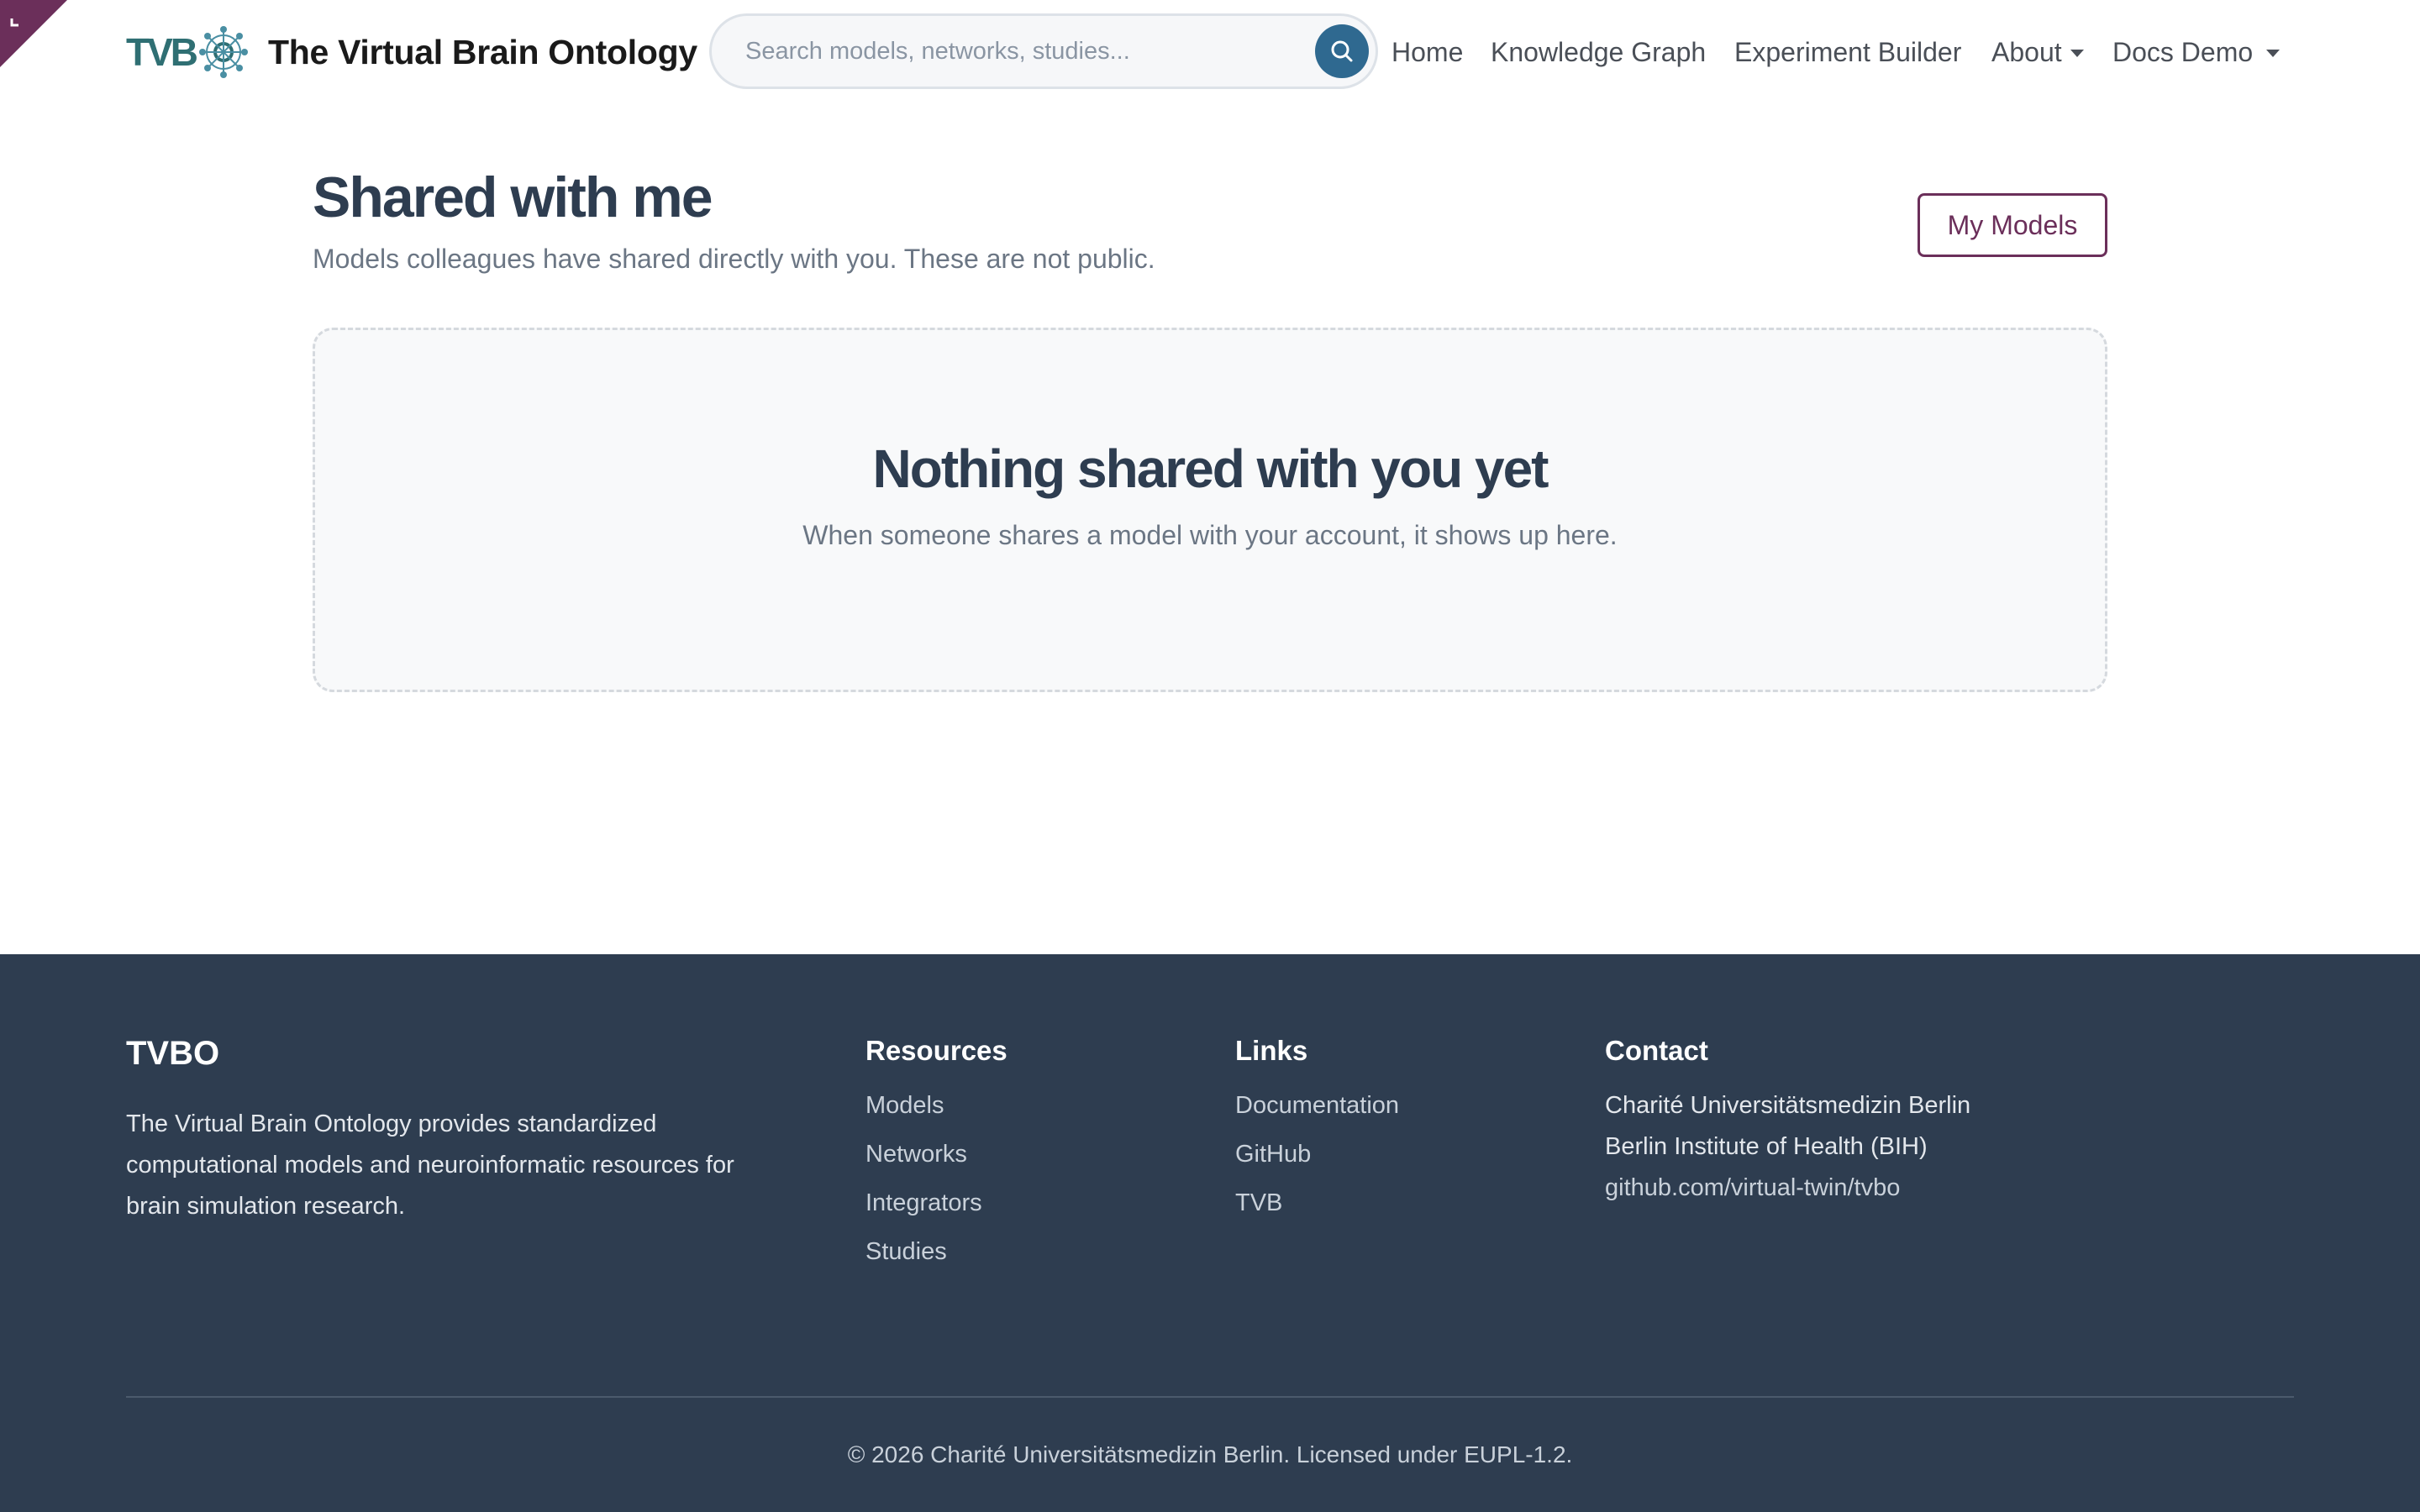  Describe the element at coordinates (1210, 1397) in the screenshot. I see `footer-divider` at that location.